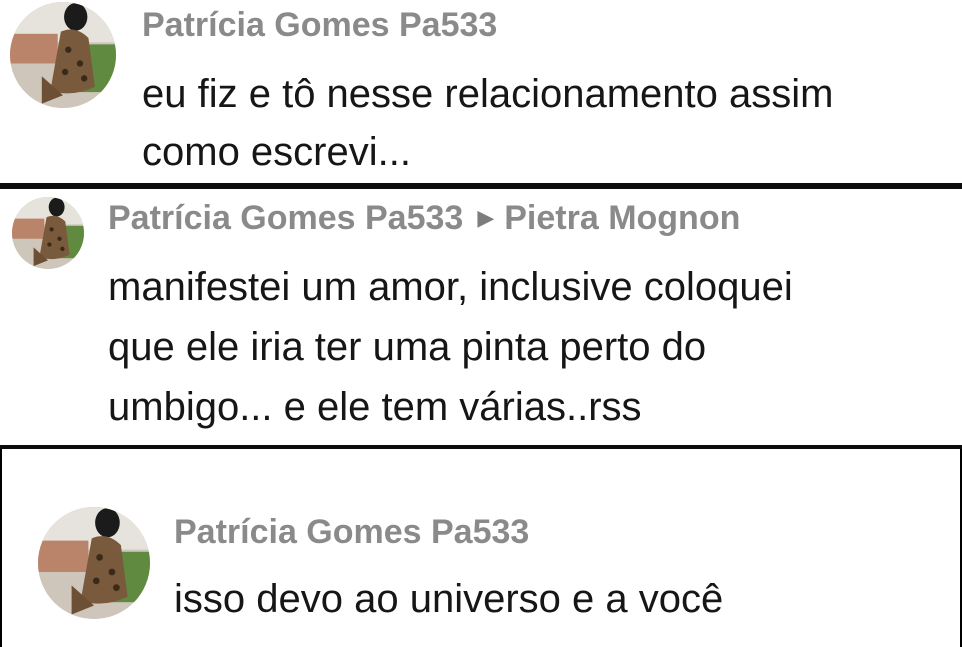 The width and height of the screenshot is (962, 647). Describe the element at coordinates (375, 407) in the screenshot. I see `comment-text-line: umbigo... e ele tem várias..rss` at that location.